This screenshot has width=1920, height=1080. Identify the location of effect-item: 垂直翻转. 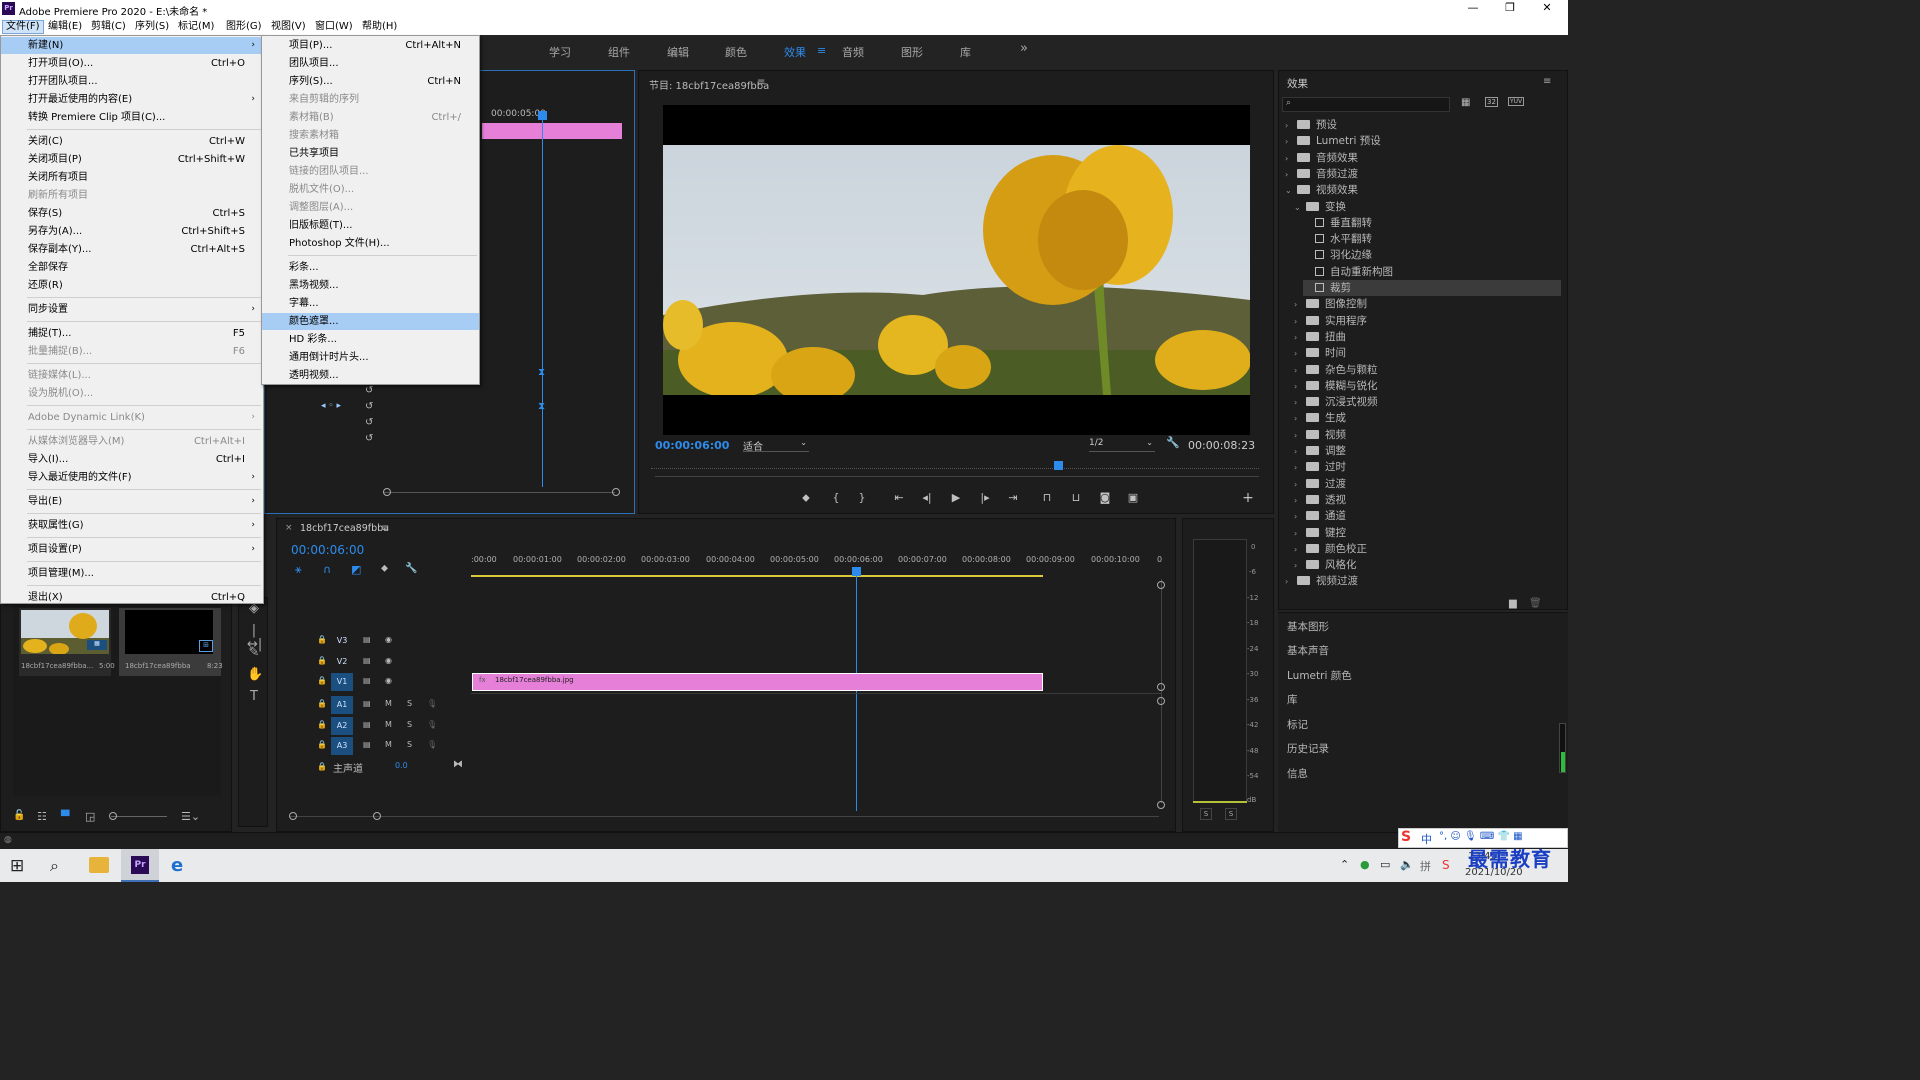
(1432, 223).